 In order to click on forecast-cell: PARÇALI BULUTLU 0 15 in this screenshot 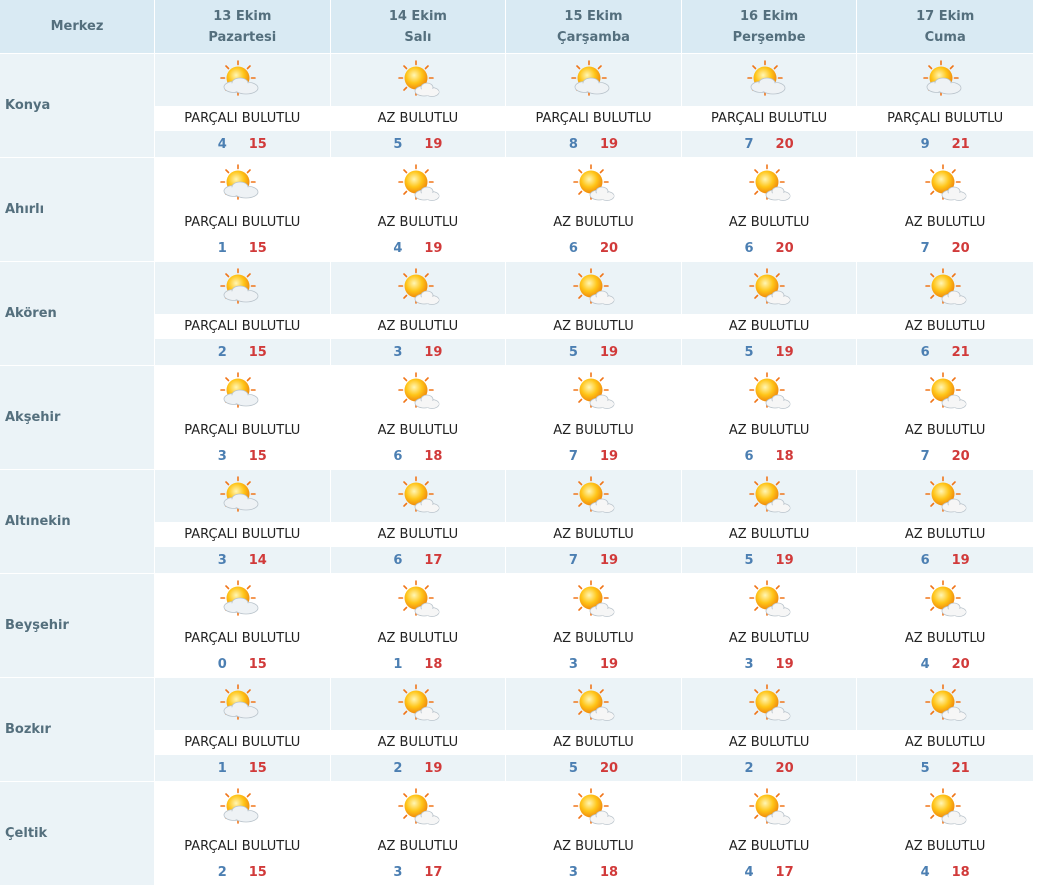, I will do `click(243, 625)`.